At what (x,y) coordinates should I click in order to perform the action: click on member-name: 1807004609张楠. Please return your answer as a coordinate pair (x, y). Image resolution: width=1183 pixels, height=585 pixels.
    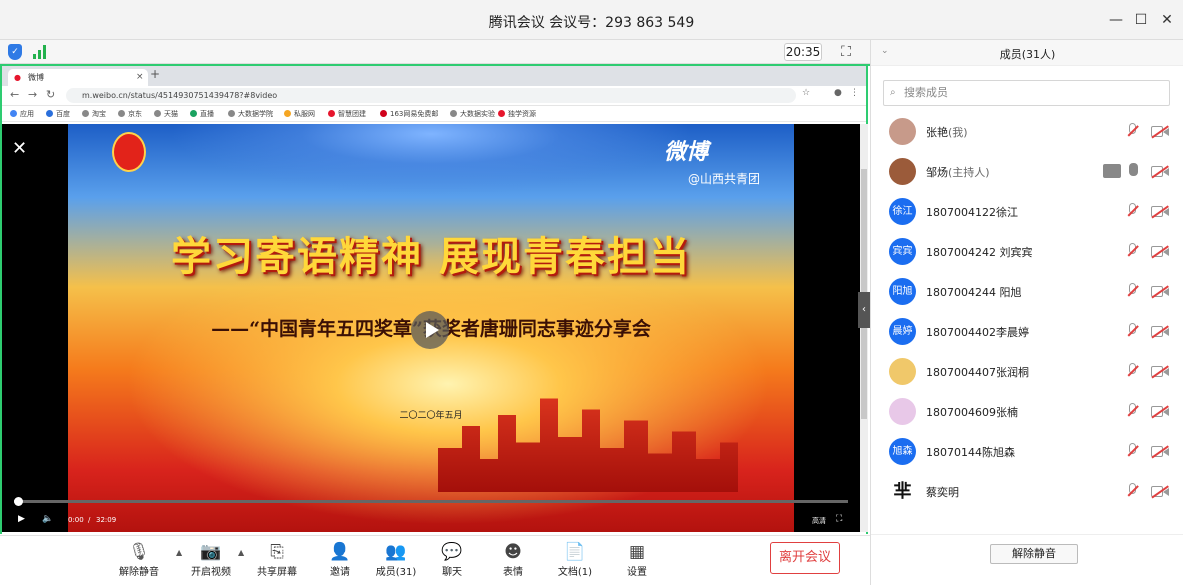
    Looking at the image, I should click on (972, 412).